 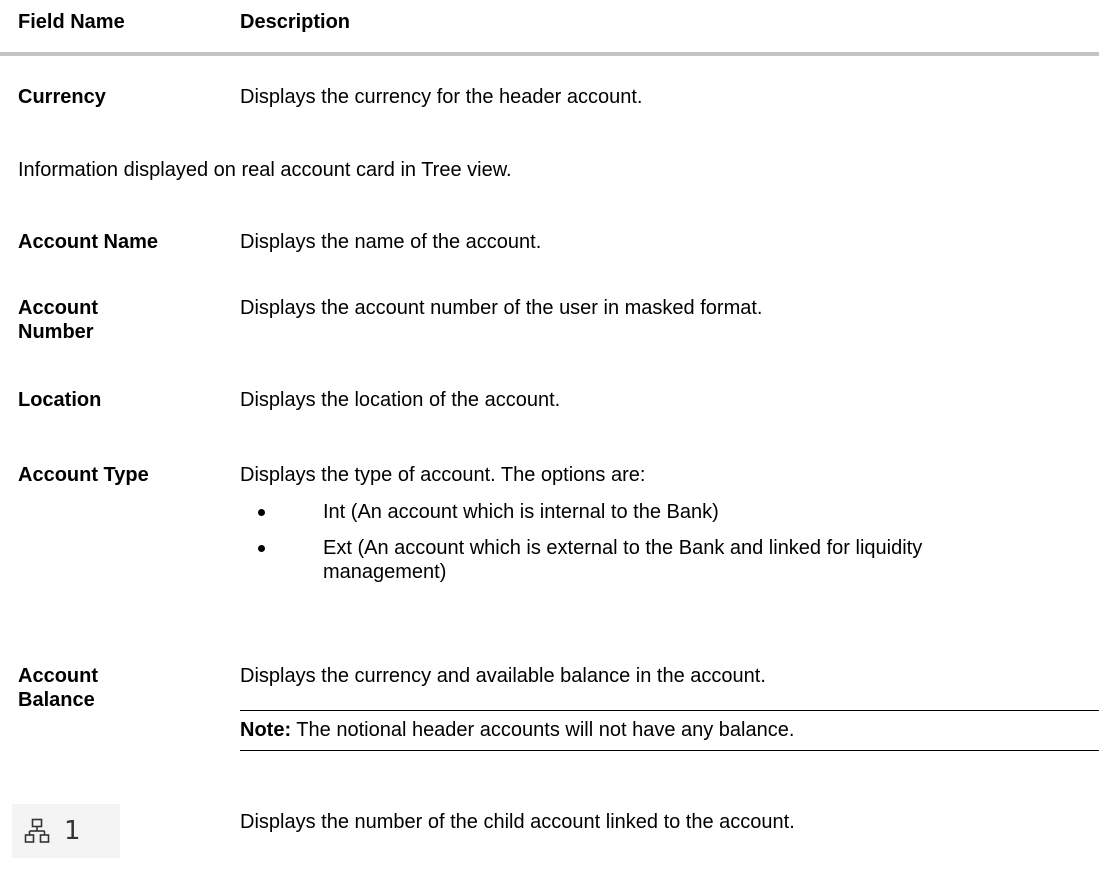 I want to click on hierarchy-icon, so click(x=37, y=830).